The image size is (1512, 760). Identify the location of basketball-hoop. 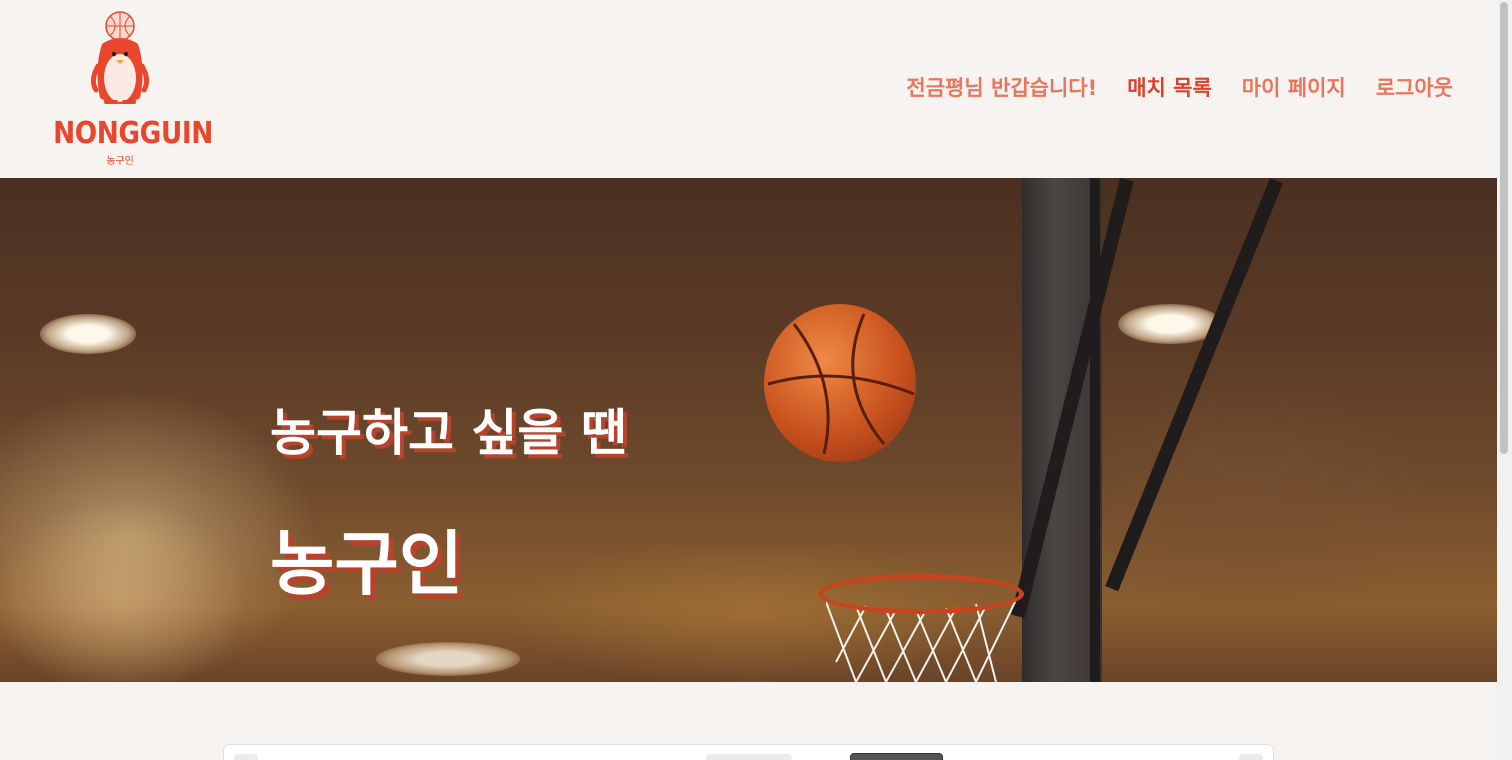
(921, 594).